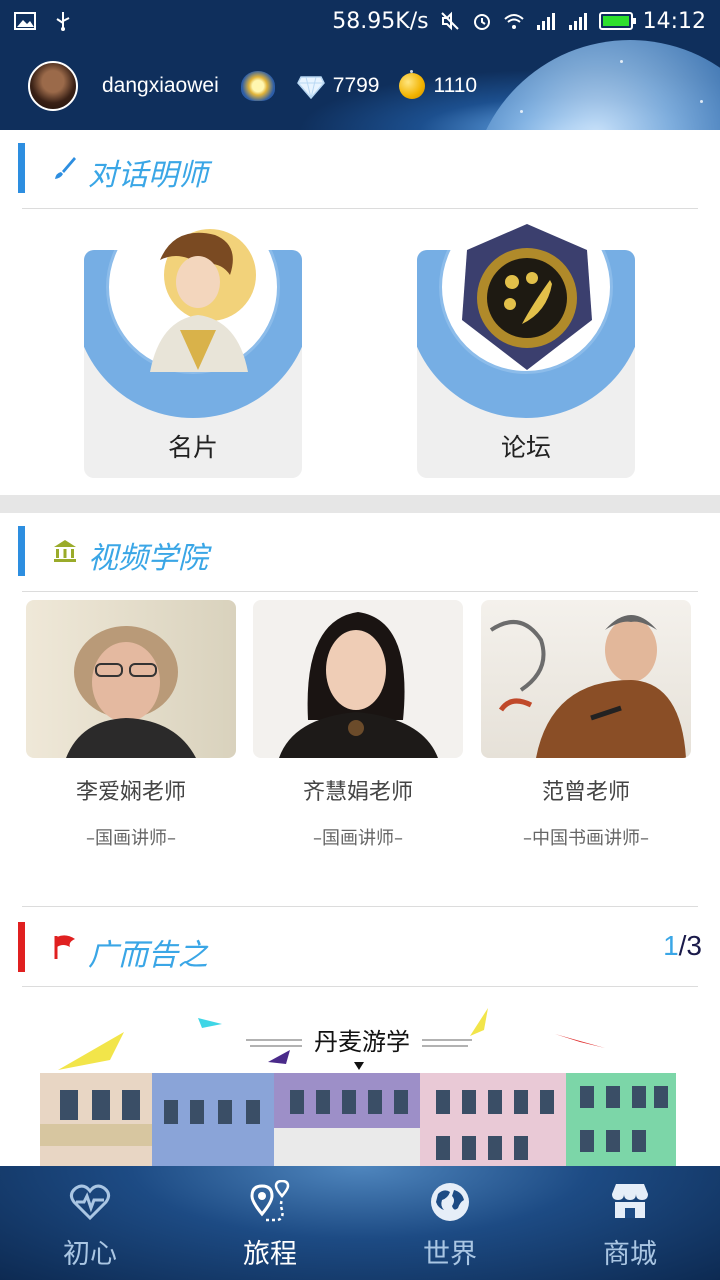  Describe the element at coordinates (630, 1223) in the screenshot. I see `nav-item-shangcheng: 商城` at that location.